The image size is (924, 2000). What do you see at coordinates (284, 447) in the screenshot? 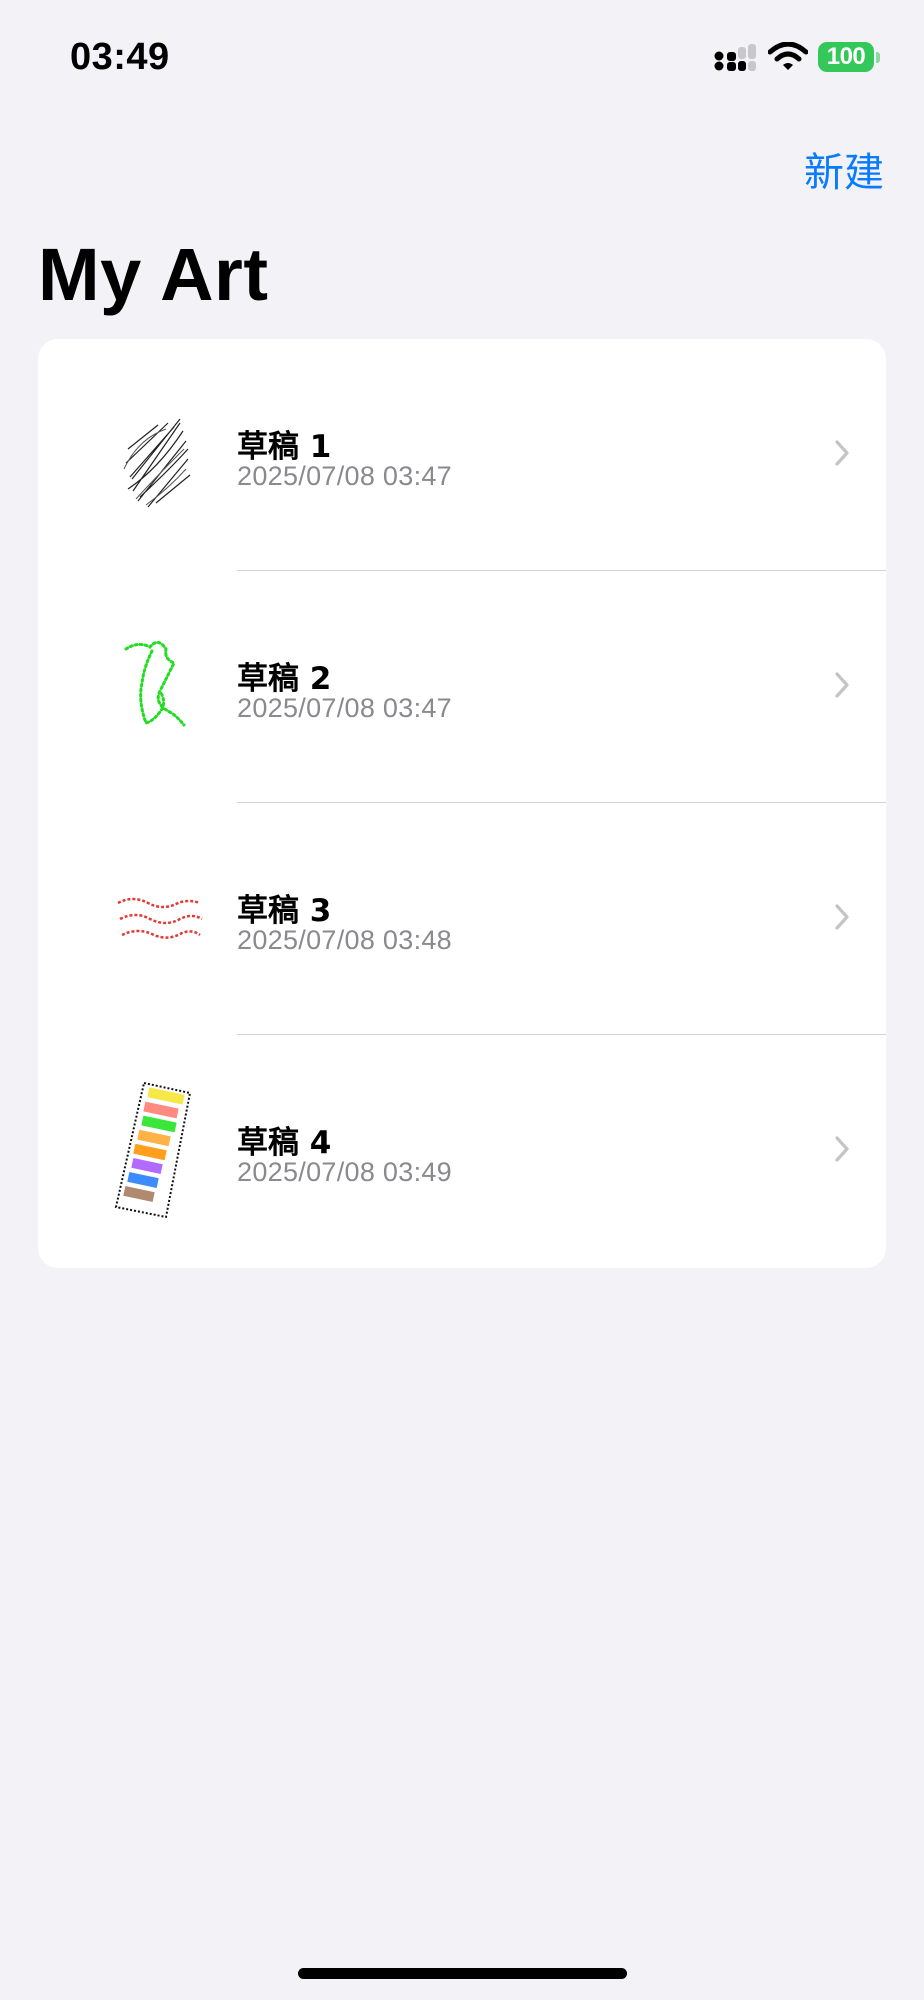
I see `draft-title: 草稿 1` at bounding box center [284, 447].